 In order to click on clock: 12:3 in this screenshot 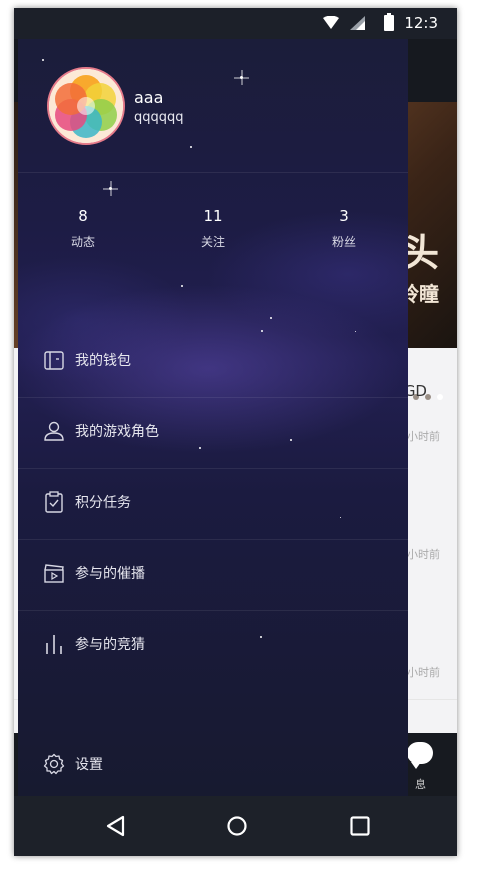, I will do `click(421, 23)`.